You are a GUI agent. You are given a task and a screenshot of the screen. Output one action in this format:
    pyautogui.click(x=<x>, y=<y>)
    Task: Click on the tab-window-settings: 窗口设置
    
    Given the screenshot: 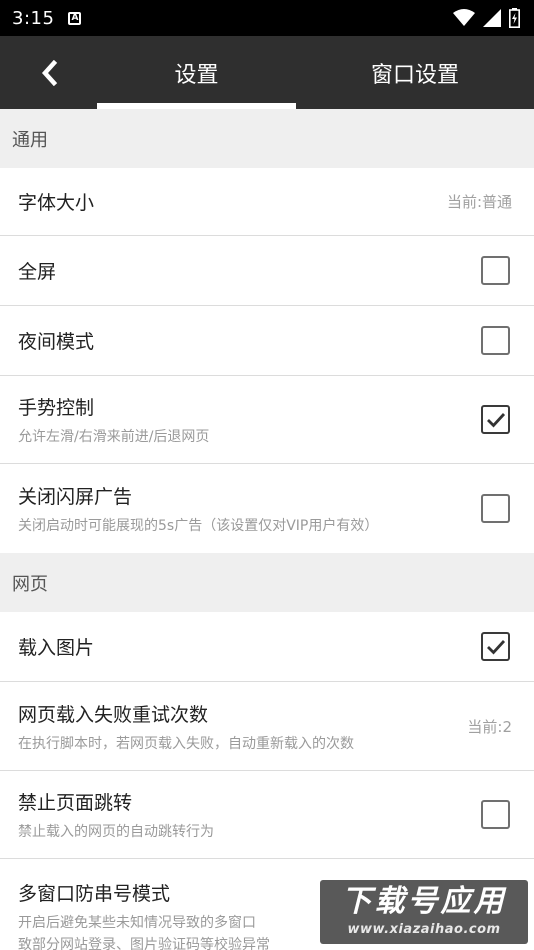 What is the action you would take?
    pyautogui.click(x=415, y=72)
    